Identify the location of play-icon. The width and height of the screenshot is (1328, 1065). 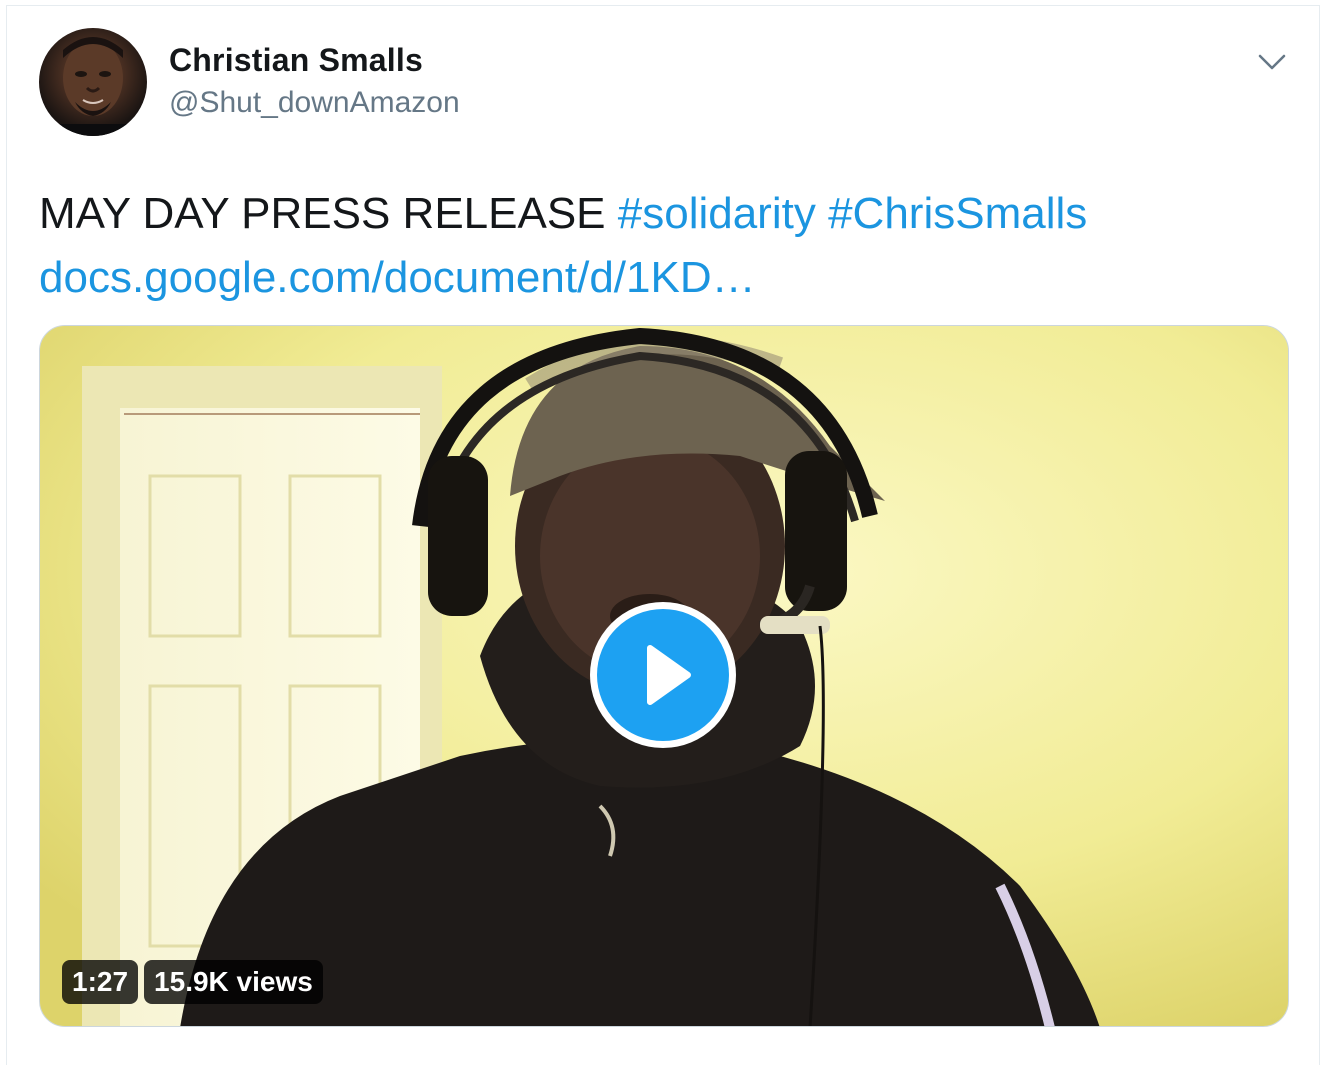
(669, 675).